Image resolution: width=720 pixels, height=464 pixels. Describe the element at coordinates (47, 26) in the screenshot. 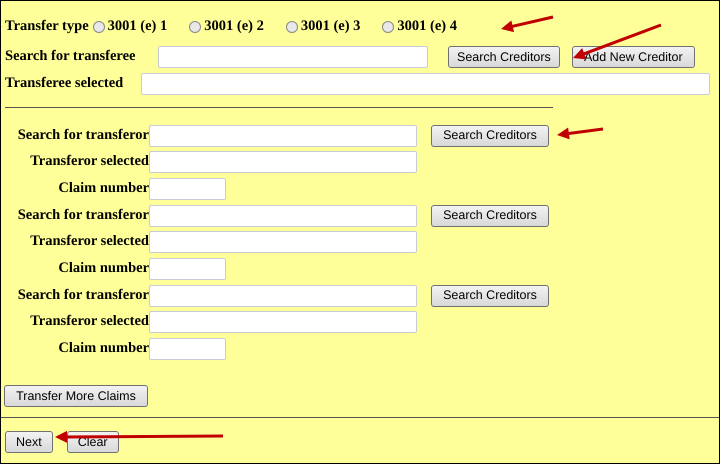

I see `transfer-type-label: Transfer type` at that location.